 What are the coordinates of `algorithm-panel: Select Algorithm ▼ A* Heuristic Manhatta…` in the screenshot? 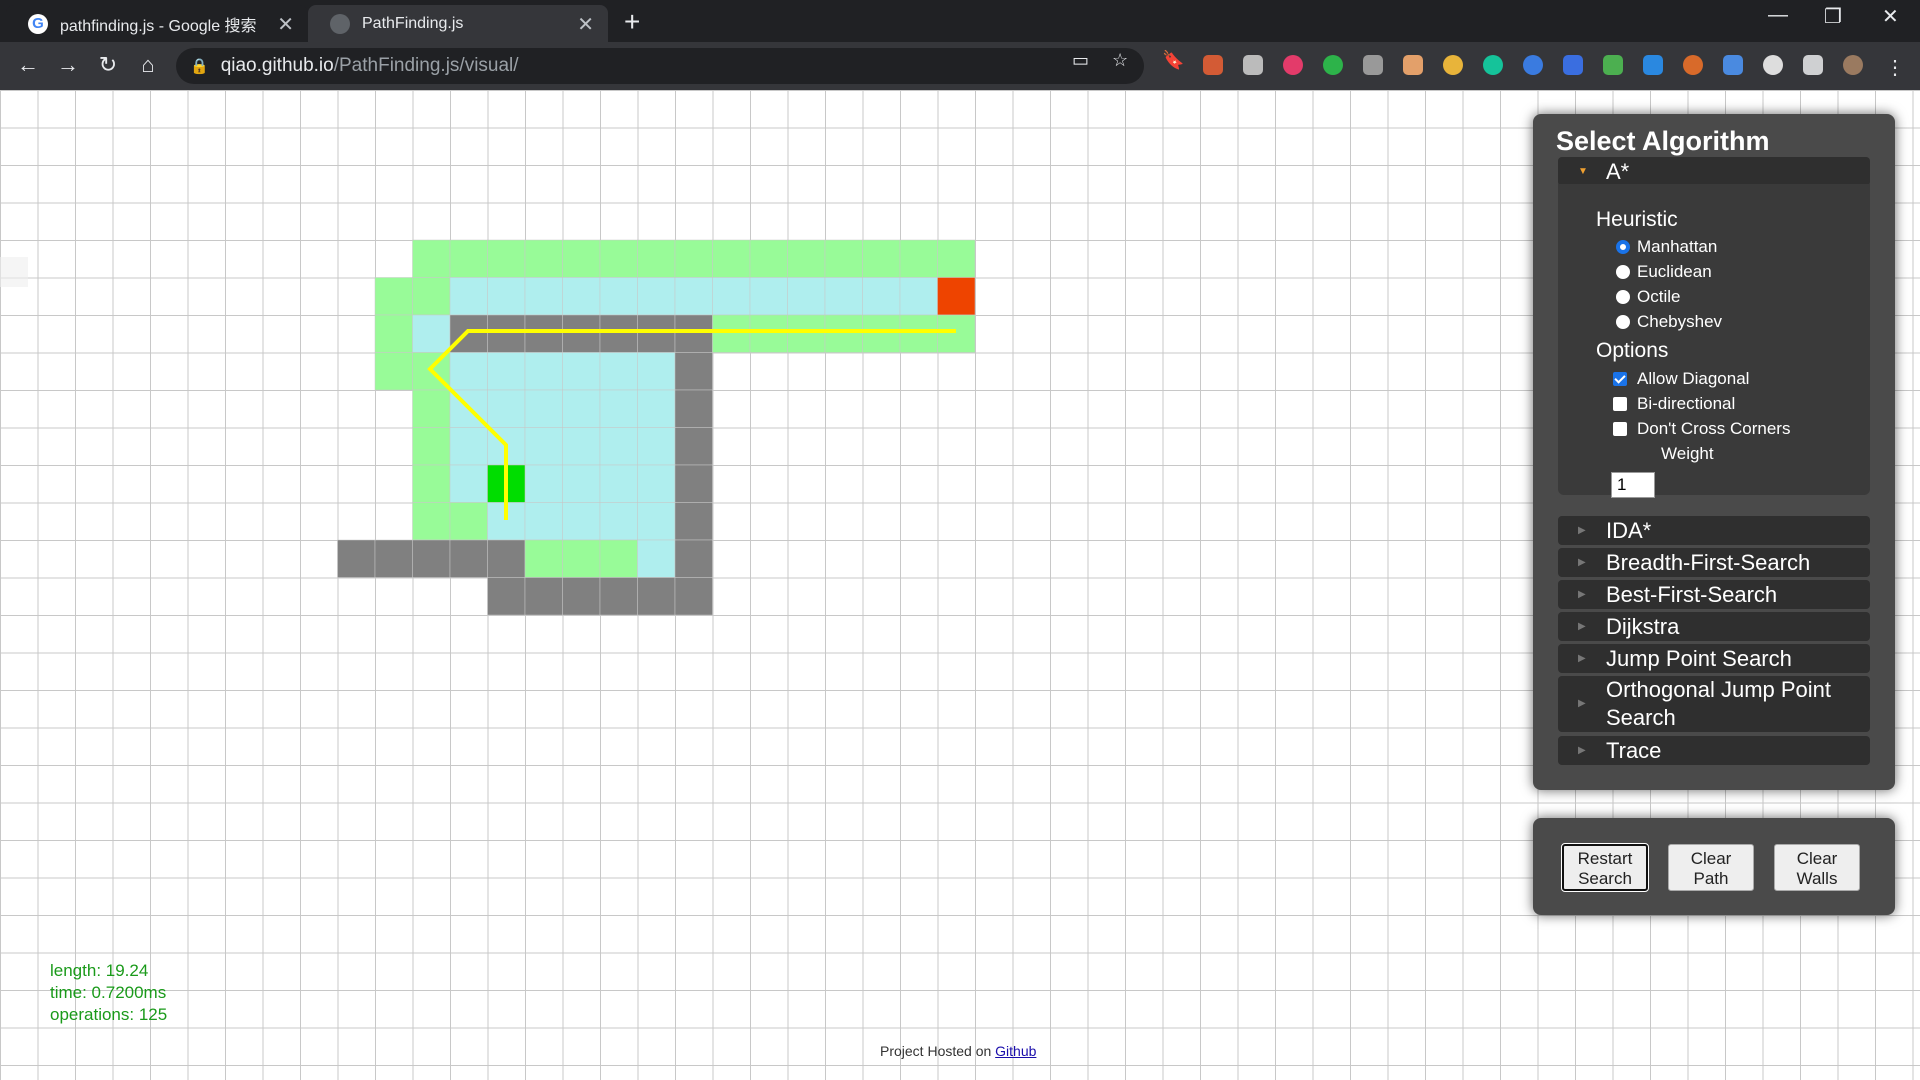 It's located at (1714, 452).